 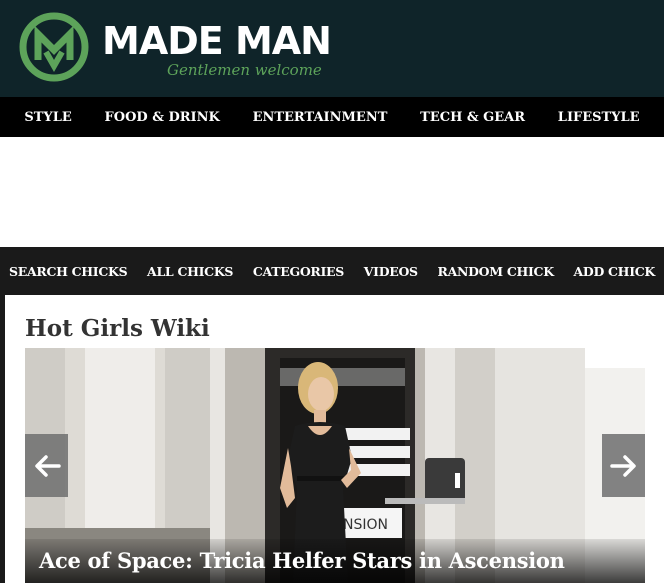 I want to click on slider-next-button, so click(x=623, y=465).